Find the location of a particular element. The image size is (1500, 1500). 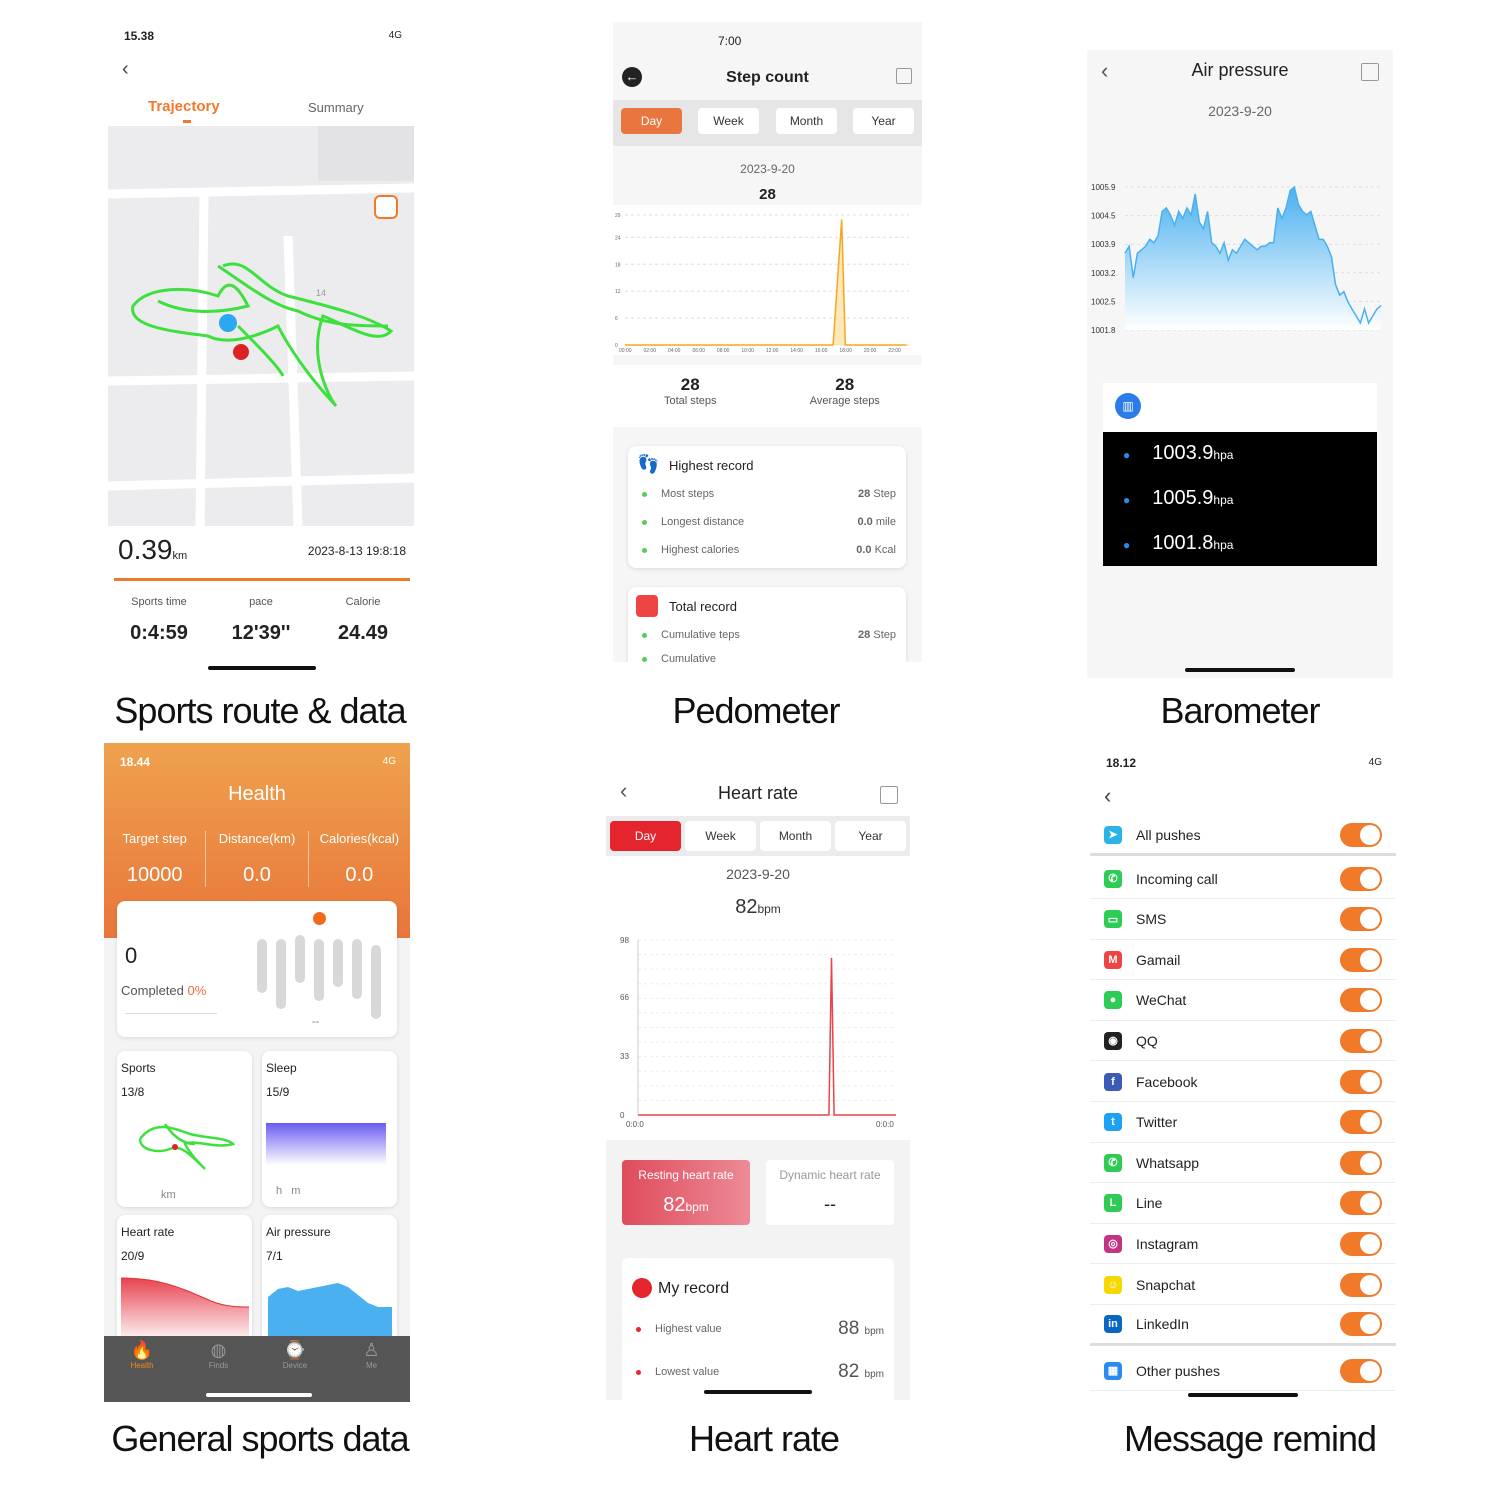

tab-summary: Summary is located at coordinates (336, 107).